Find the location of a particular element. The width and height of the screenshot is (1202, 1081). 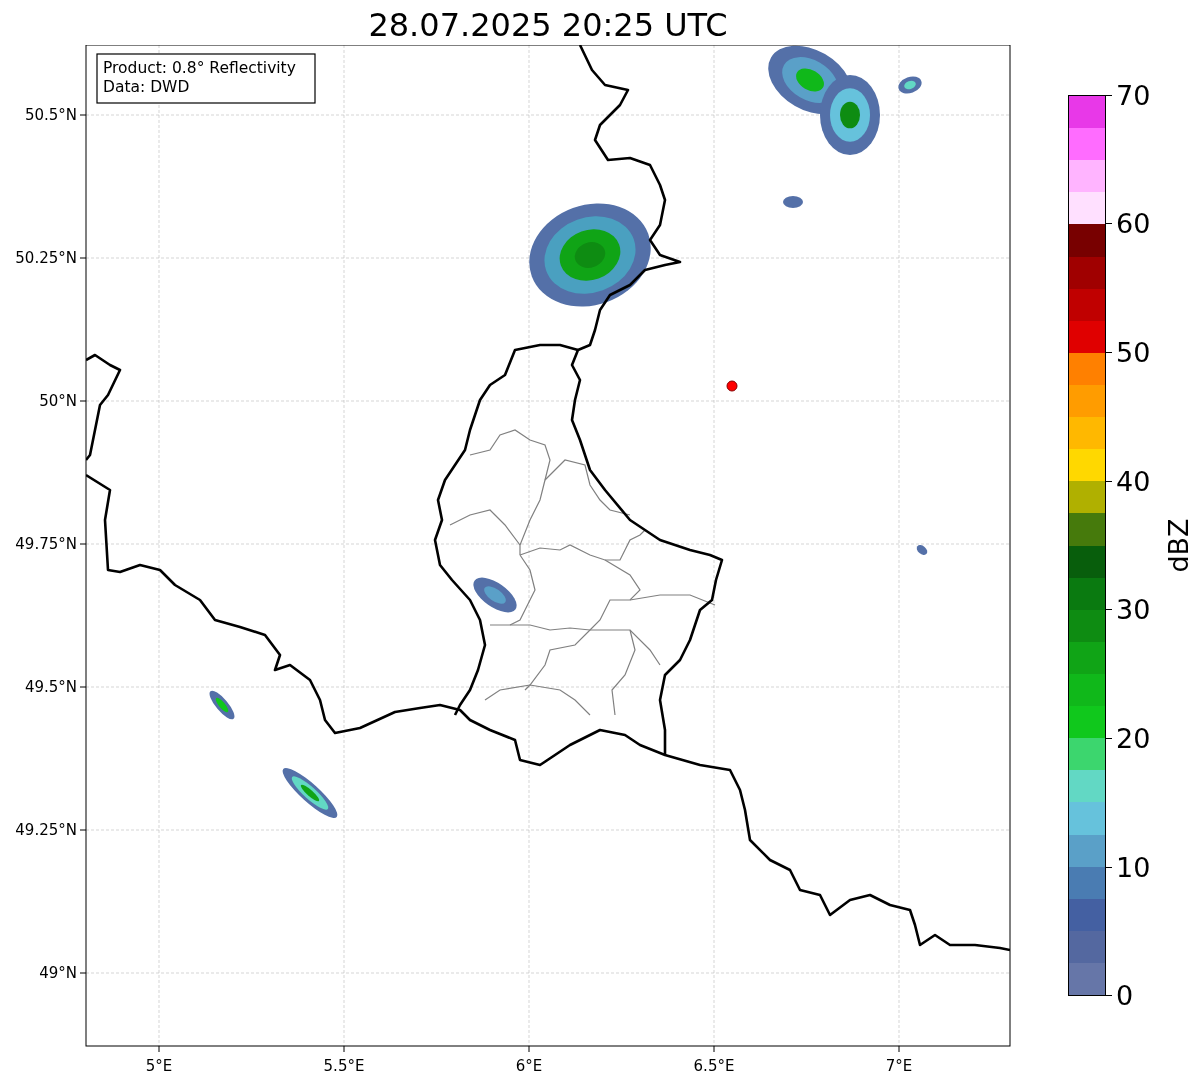

colorbar-tick-label: 30 is located at coordinates (1133, 610).